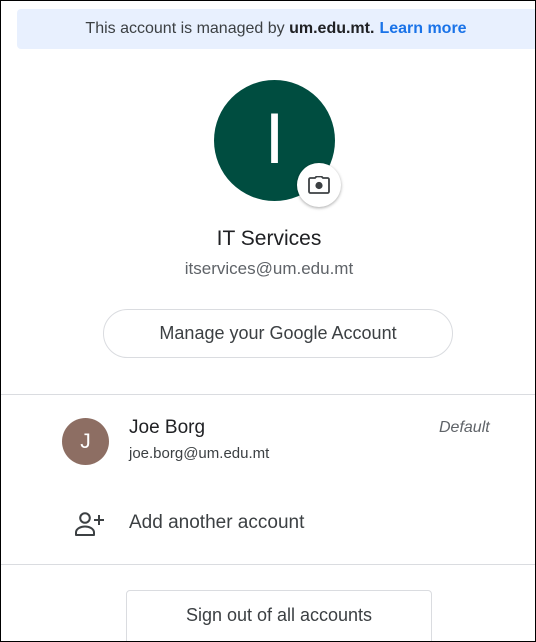 The image size is (536, 642). Describe the element at coordinates (332, 28) in the screenshot. I see `banner-domain-text: um.edu.mt.` at that location.